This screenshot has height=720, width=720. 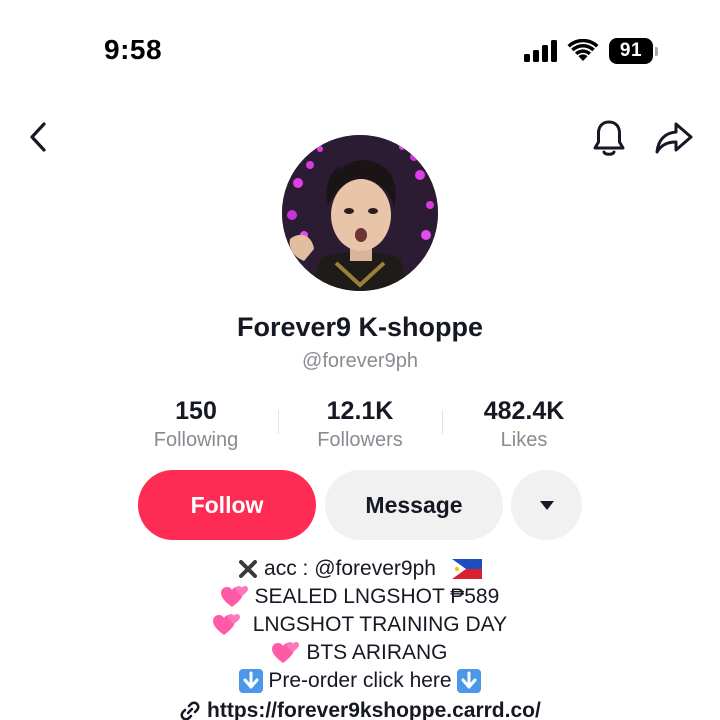 I want to click on bio-line: acc : @forever9ph, so click(x=360, y=569).